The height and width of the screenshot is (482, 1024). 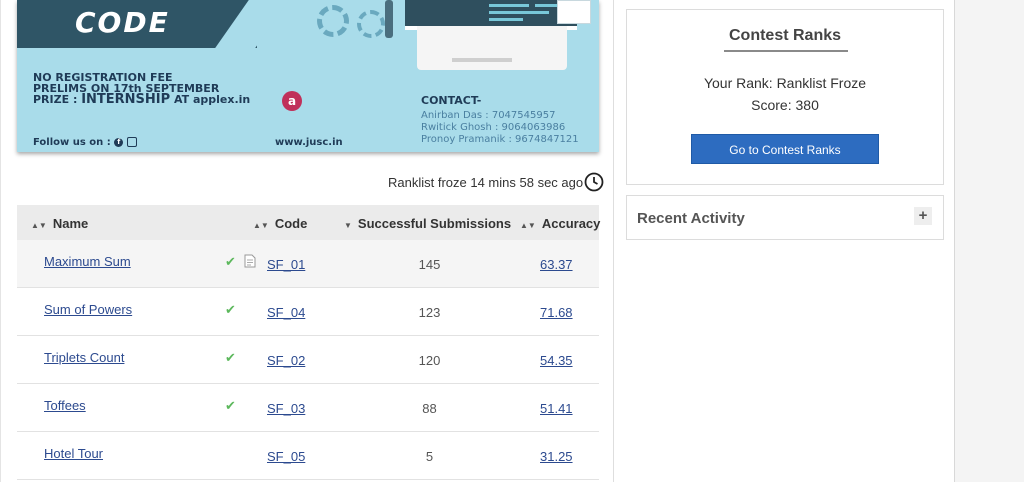 What do you see at coordinates (923, 216) in the screenshot?
I see `plus-icon: +` at bounding box center [923, 216].